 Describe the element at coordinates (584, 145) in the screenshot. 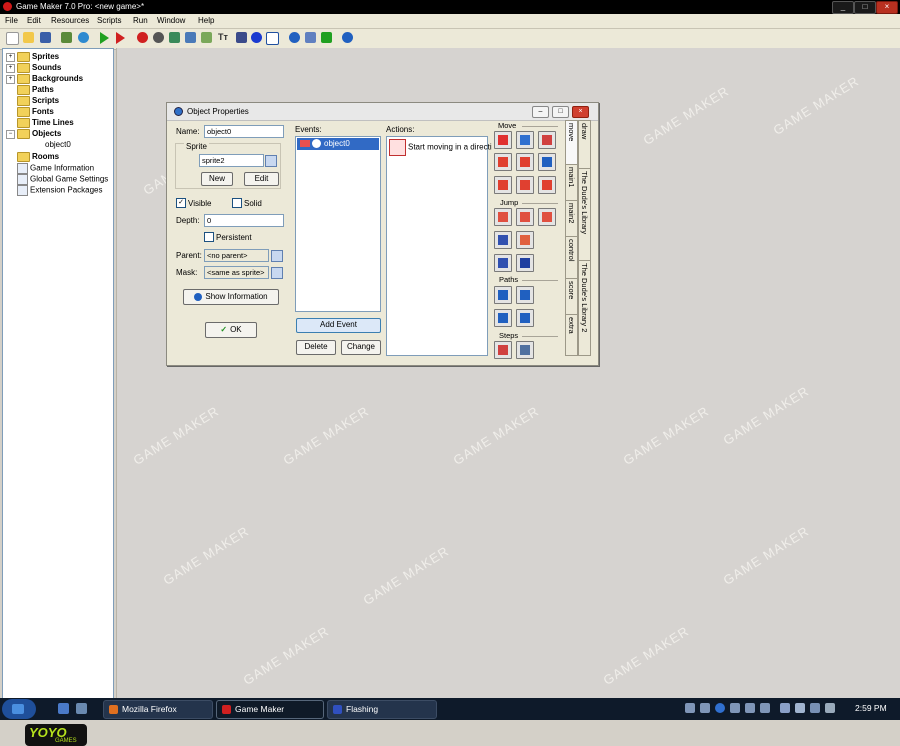

I see `tab-draw: draw` at that location.